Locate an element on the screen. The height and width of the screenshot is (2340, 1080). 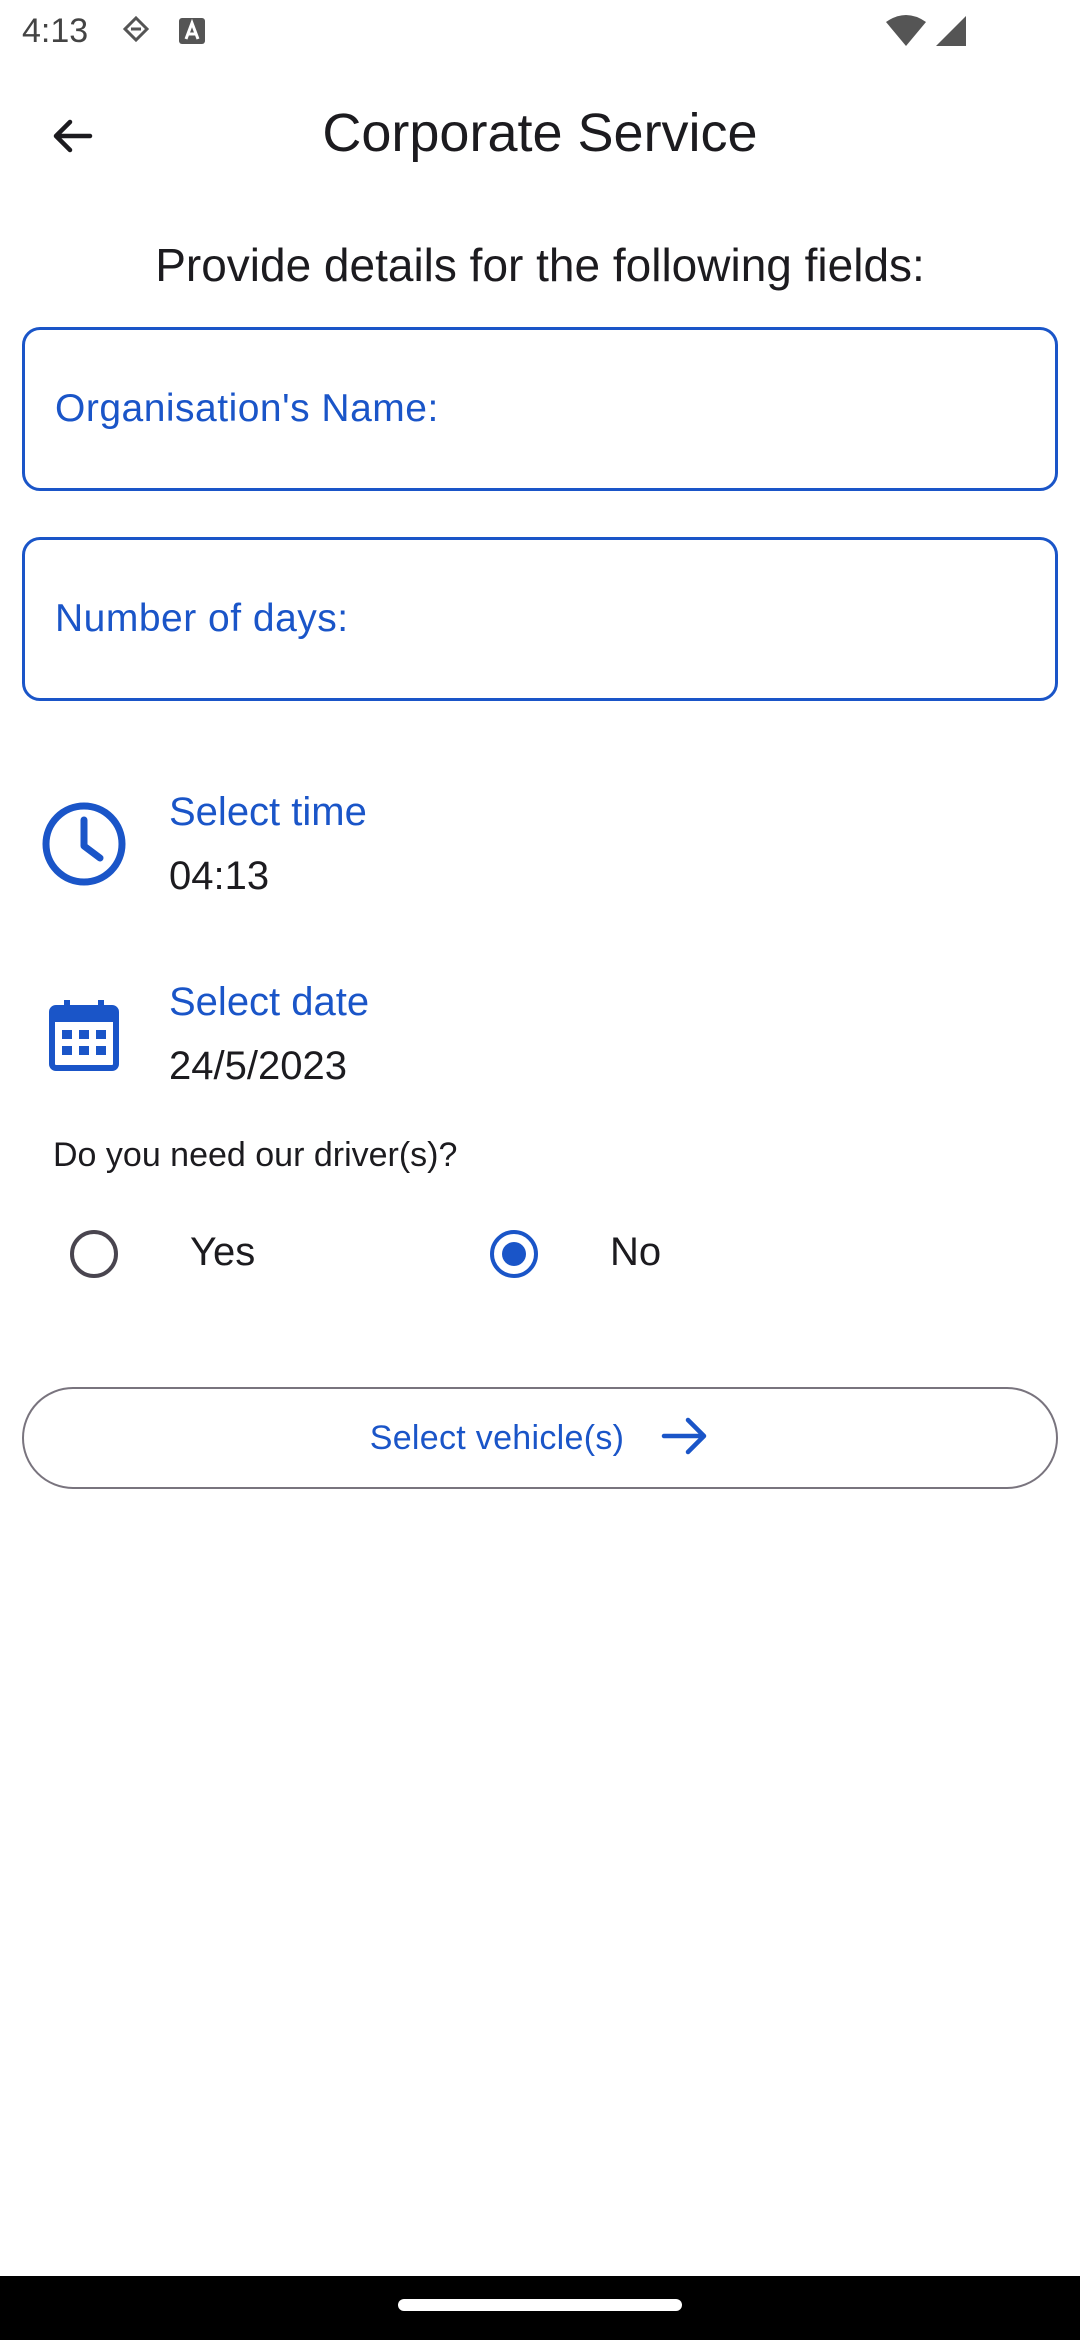
wifi-icon is located at coordinates (906, 33).